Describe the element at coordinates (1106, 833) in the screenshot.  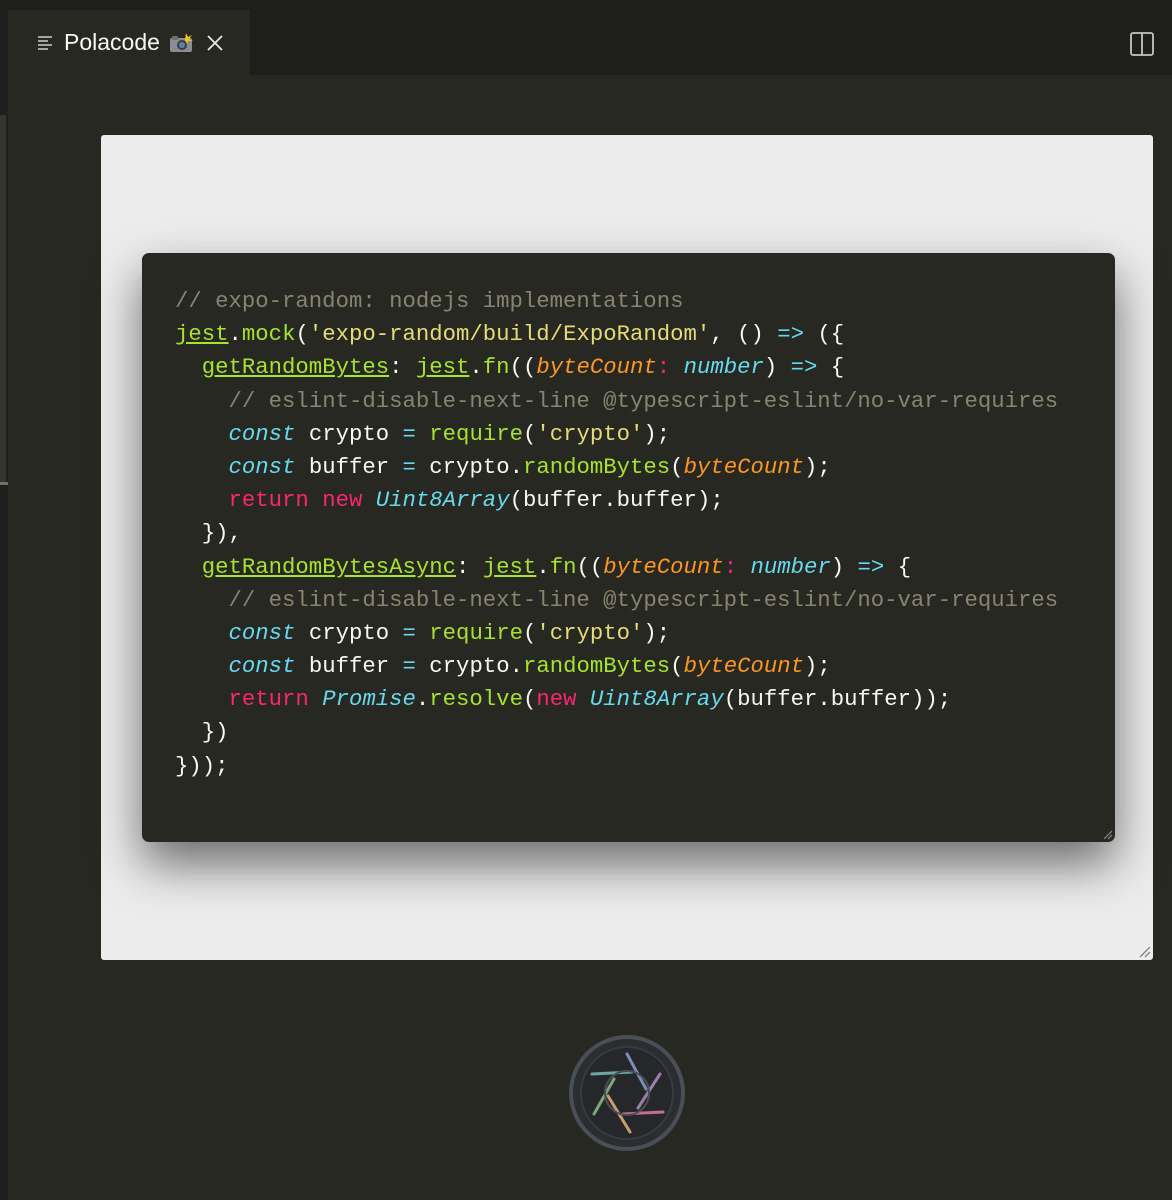
I see `snippet-resize-handle-icon` at that location.